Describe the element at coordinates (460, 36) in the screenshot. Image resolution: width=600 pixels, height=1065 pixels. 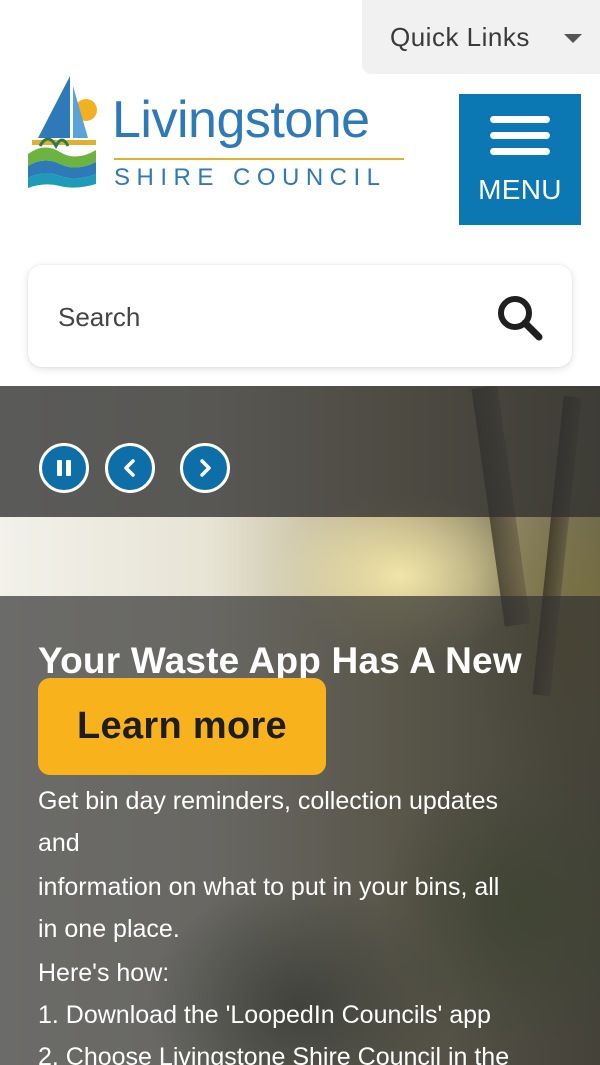
I see `quick-links-label: Quick Links` at that location.